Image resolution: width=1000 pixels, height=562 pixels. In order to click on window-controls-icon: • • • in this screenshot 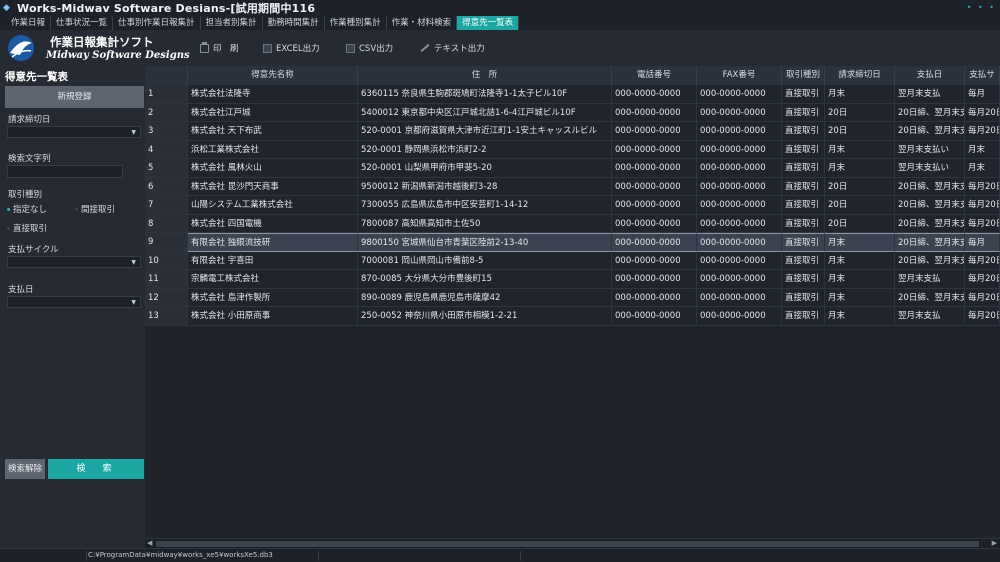, I will do `click(981, 7)`.